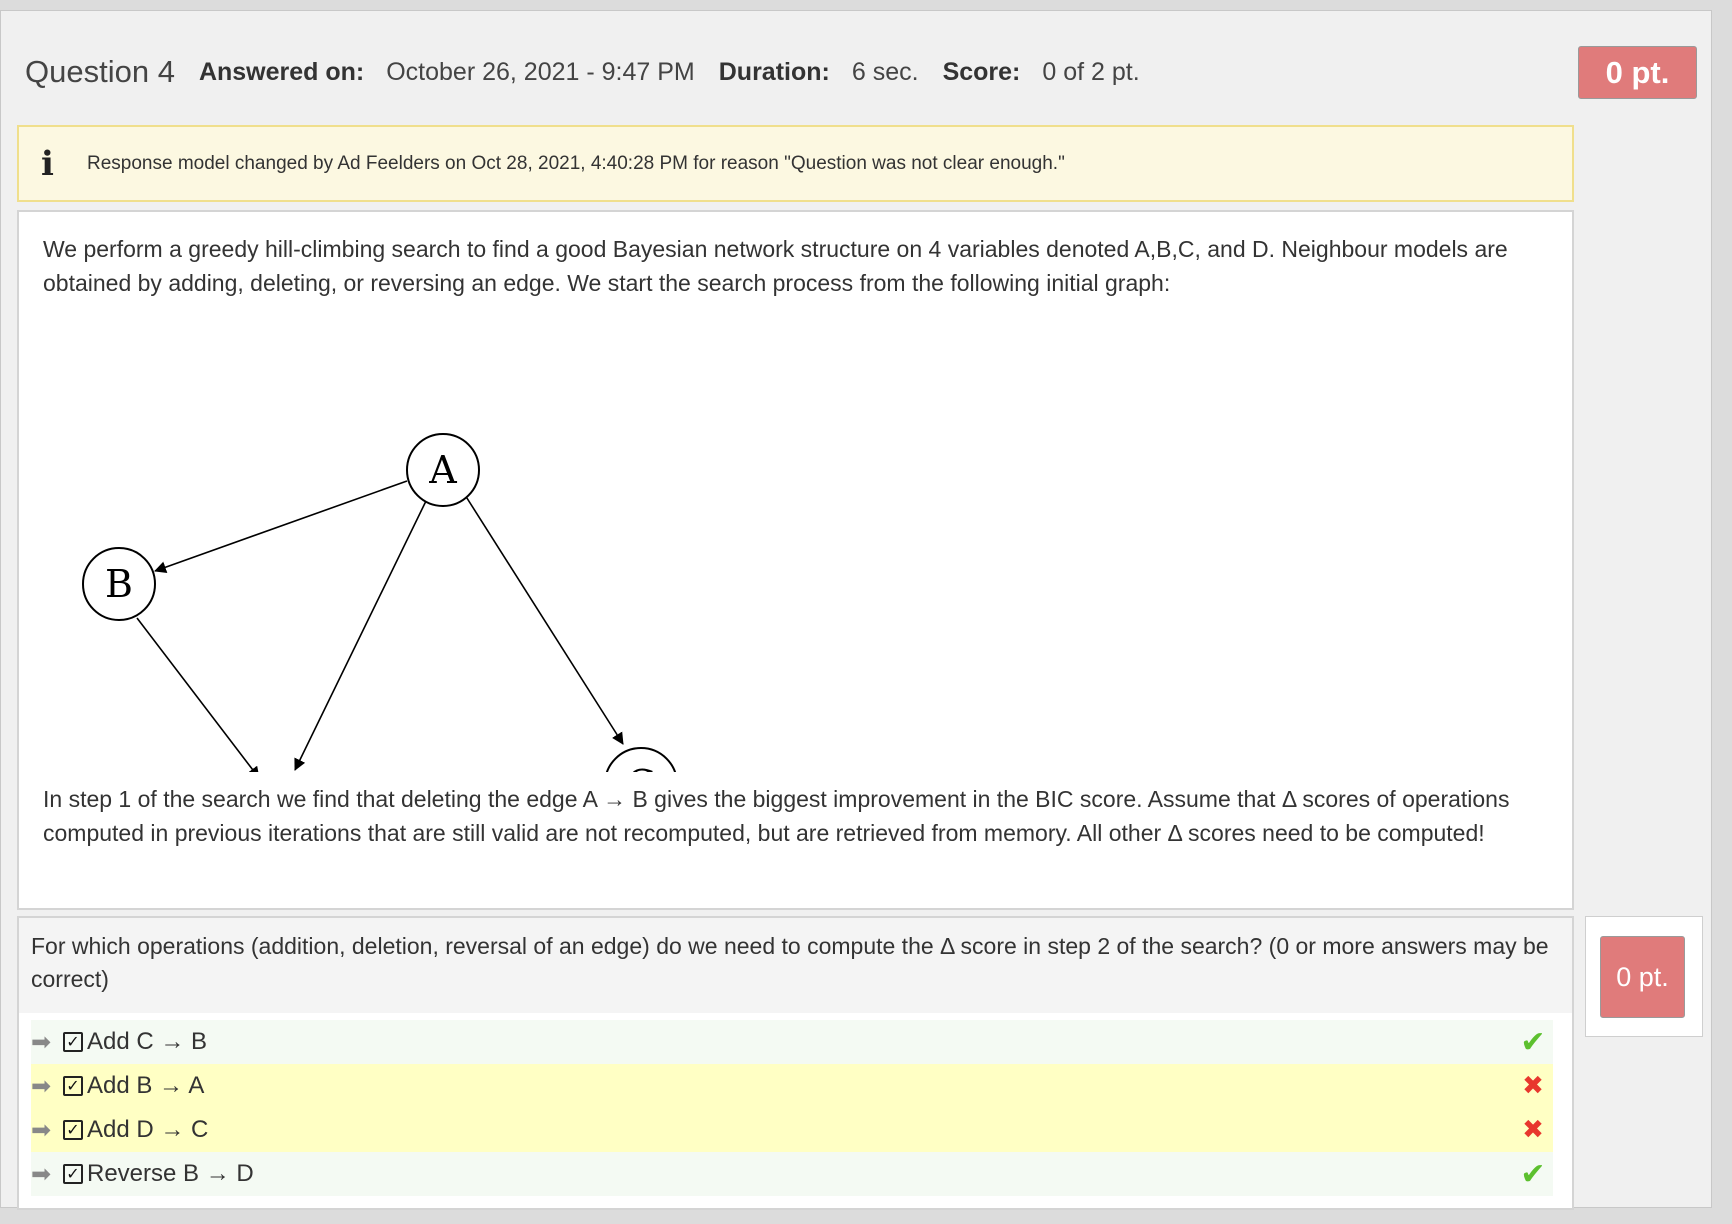  Describe the element at coordinates (147, 1041) in the screenshot. I see `answer-label: Add C → B` at that location.